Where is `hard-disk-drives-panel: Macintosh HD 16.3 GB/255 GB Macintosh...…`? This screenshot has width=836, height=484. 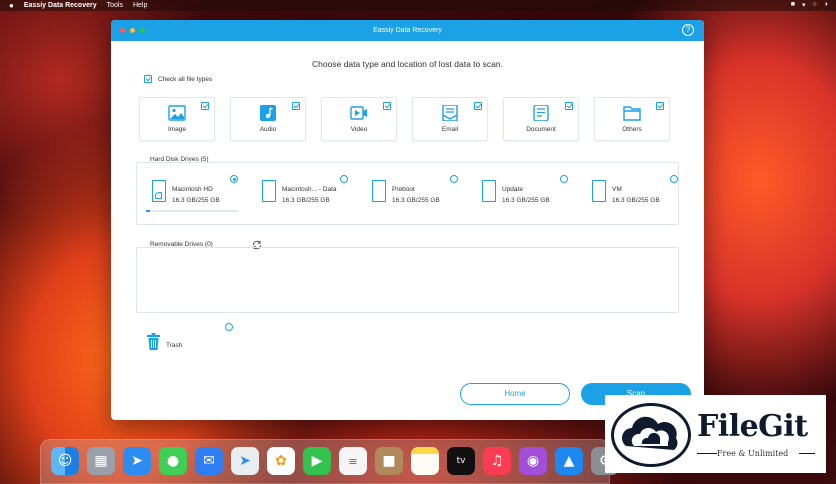 hard-disk-drives-panel: Macintosh HD 16.3 GB/255 GB Macintosh...… is located at coordinates (407, 193).